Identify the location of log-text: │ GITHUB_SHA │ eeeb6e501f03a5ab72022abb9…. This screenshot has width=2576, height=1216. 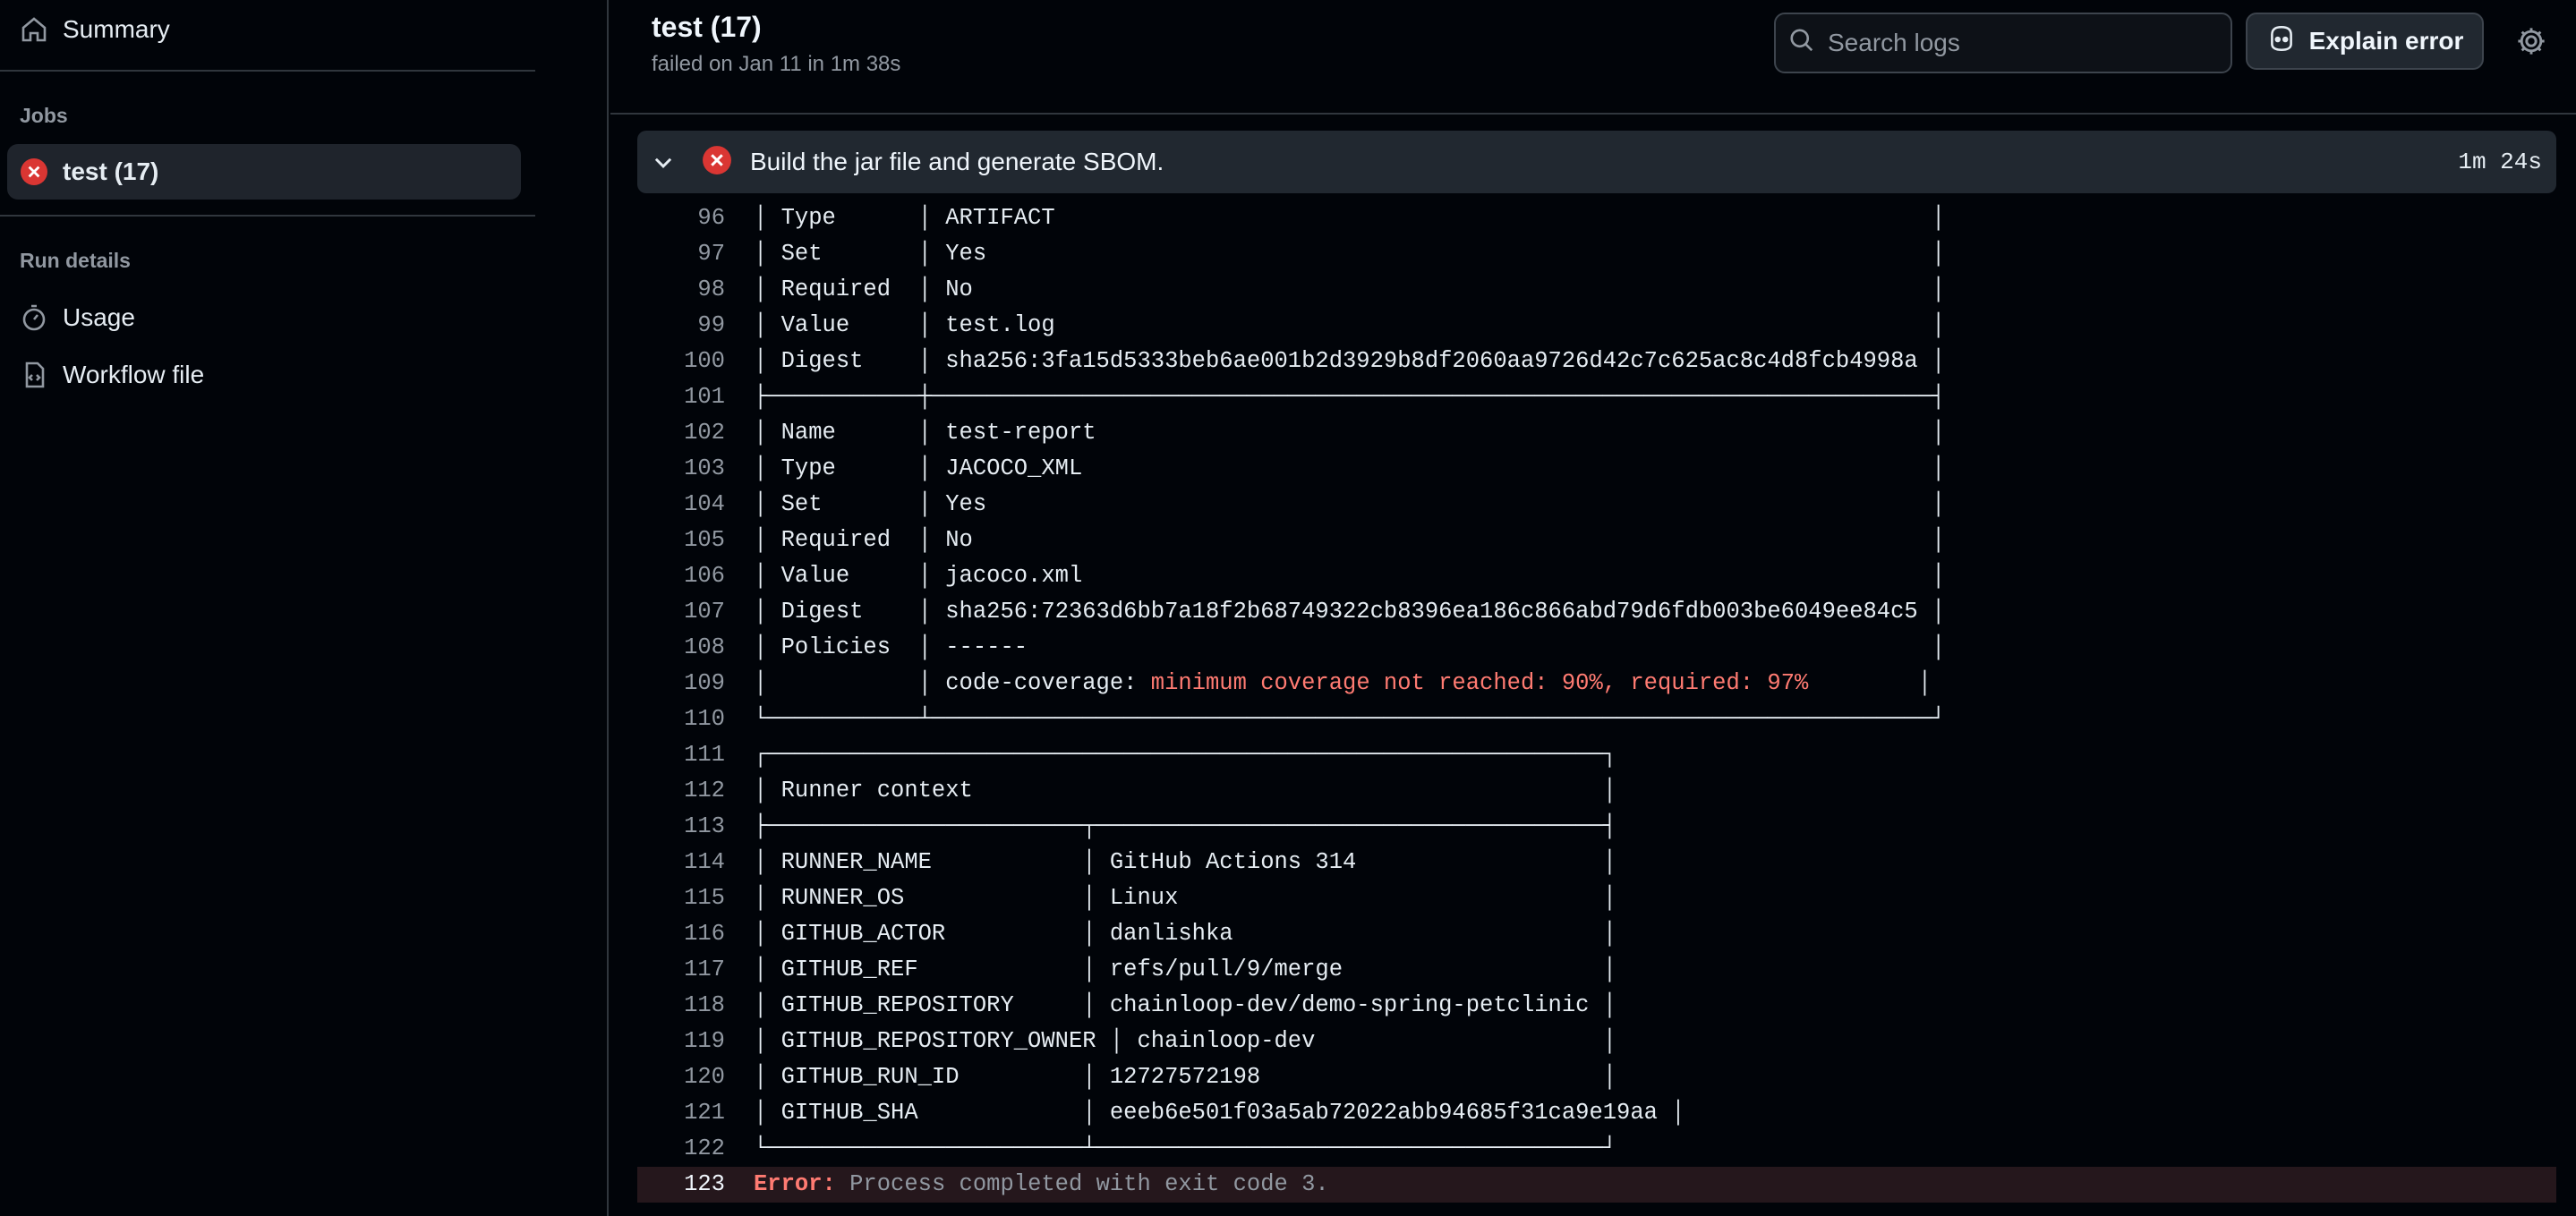
(1219, 1113).